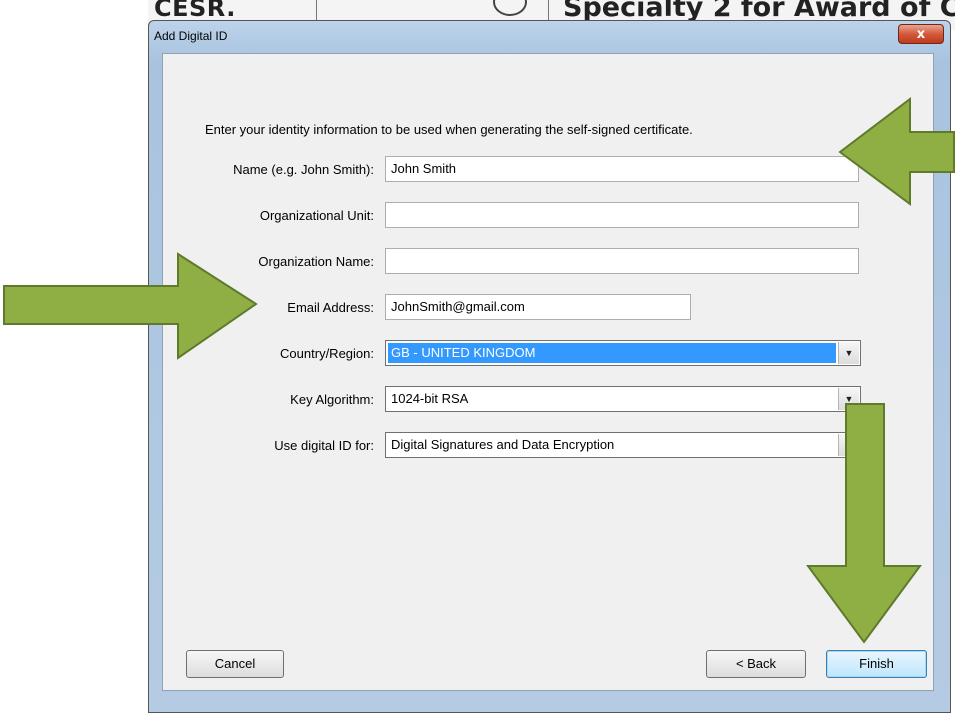 The width and height of the screenshot is (955, 713). I want to click on title-bar: Add Digital ID x, so click(549, 36).